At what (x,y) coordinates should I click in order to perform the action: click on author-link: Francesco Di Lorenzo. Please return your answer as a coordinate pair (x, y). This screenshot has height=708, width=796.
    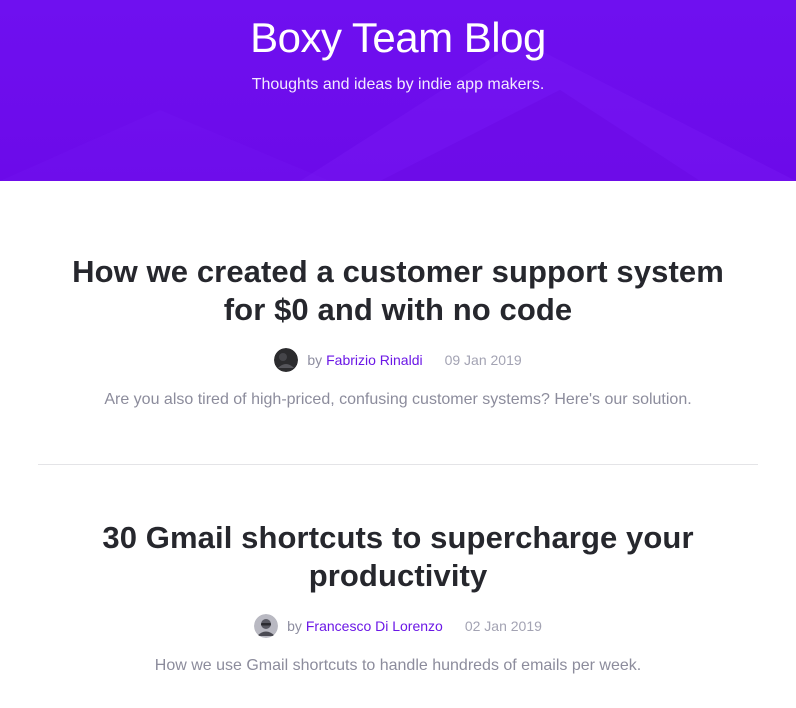
    Looking at the image, I should click on (374, 626).